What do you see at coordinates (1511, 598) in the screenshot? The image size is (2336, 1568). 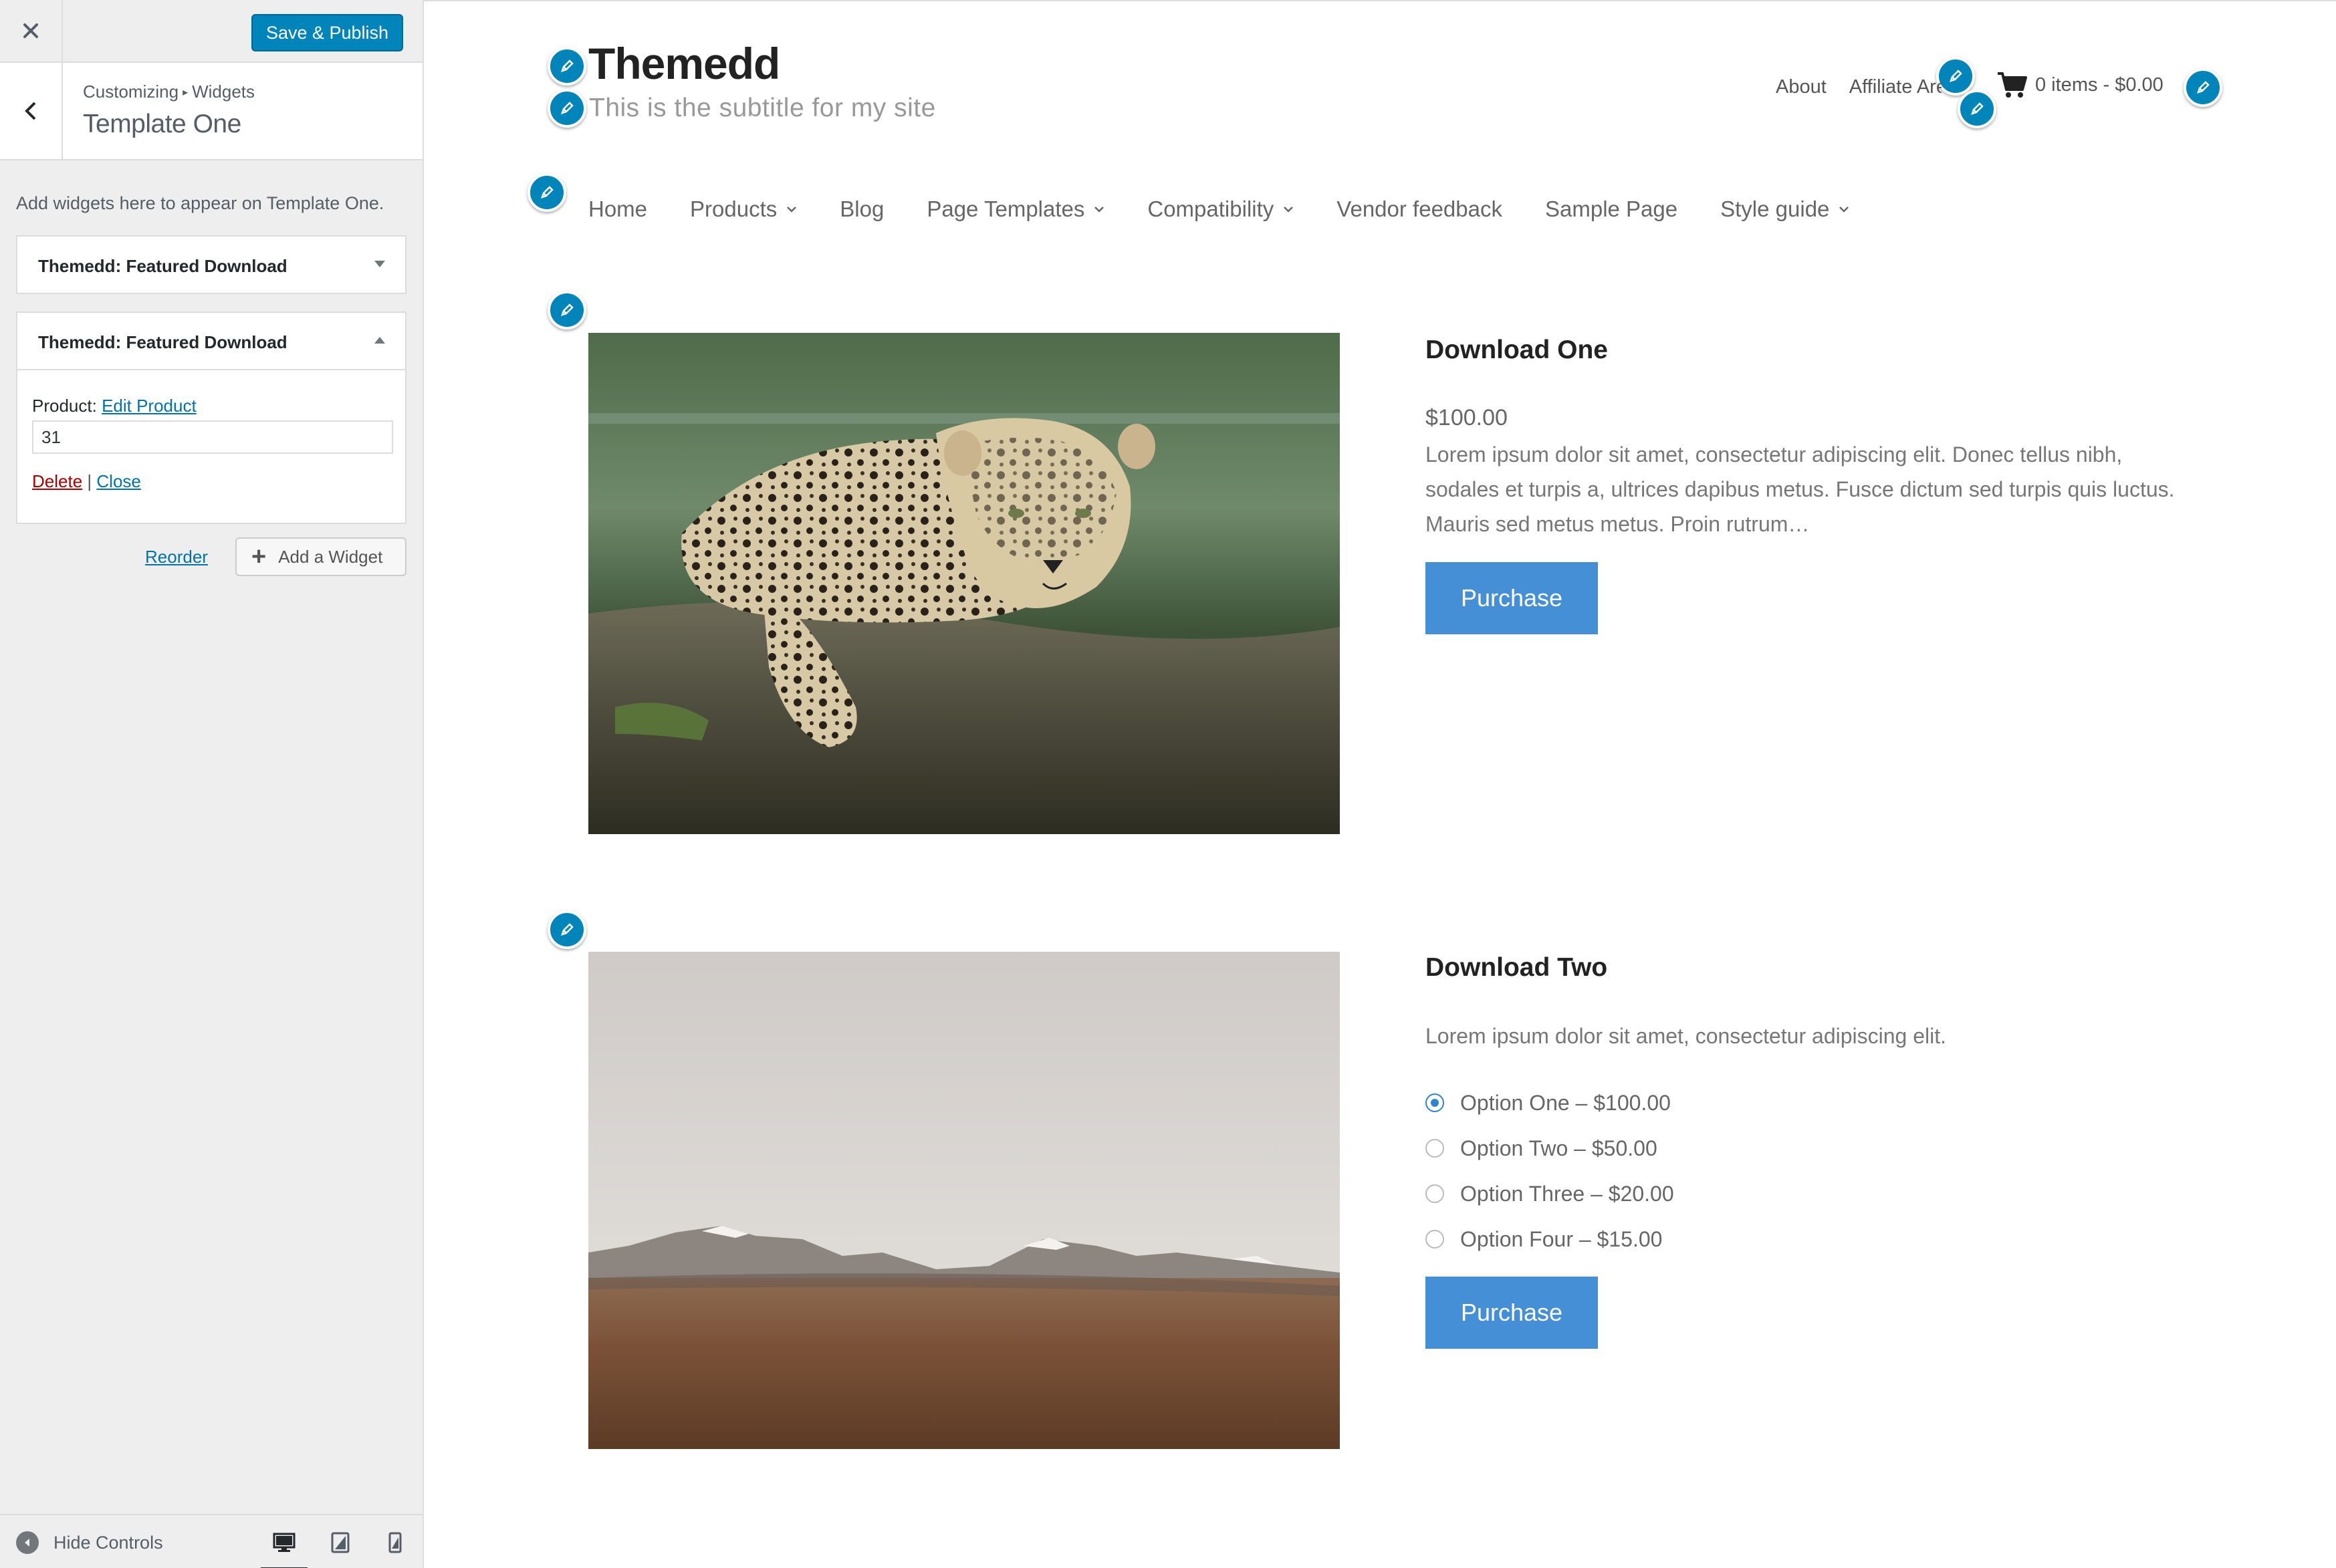 I see `download-one-purchase-button: Purchase` at bounding box center [1511, 598].